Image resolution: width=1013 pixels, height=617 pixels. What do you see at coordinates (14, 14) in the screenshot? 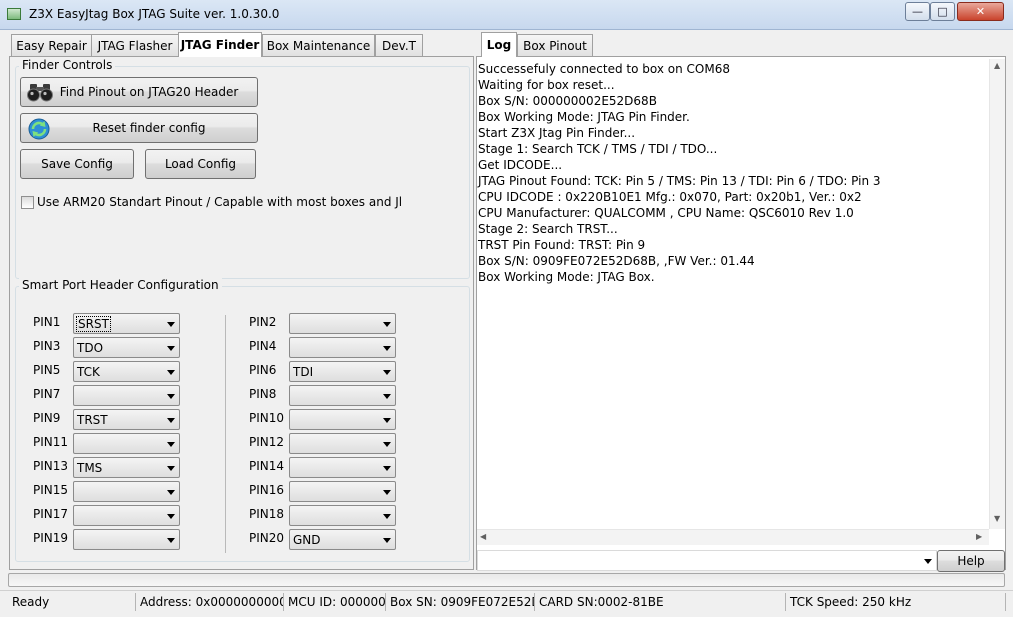
I see `app-icon` at bounding box center [14, 14].